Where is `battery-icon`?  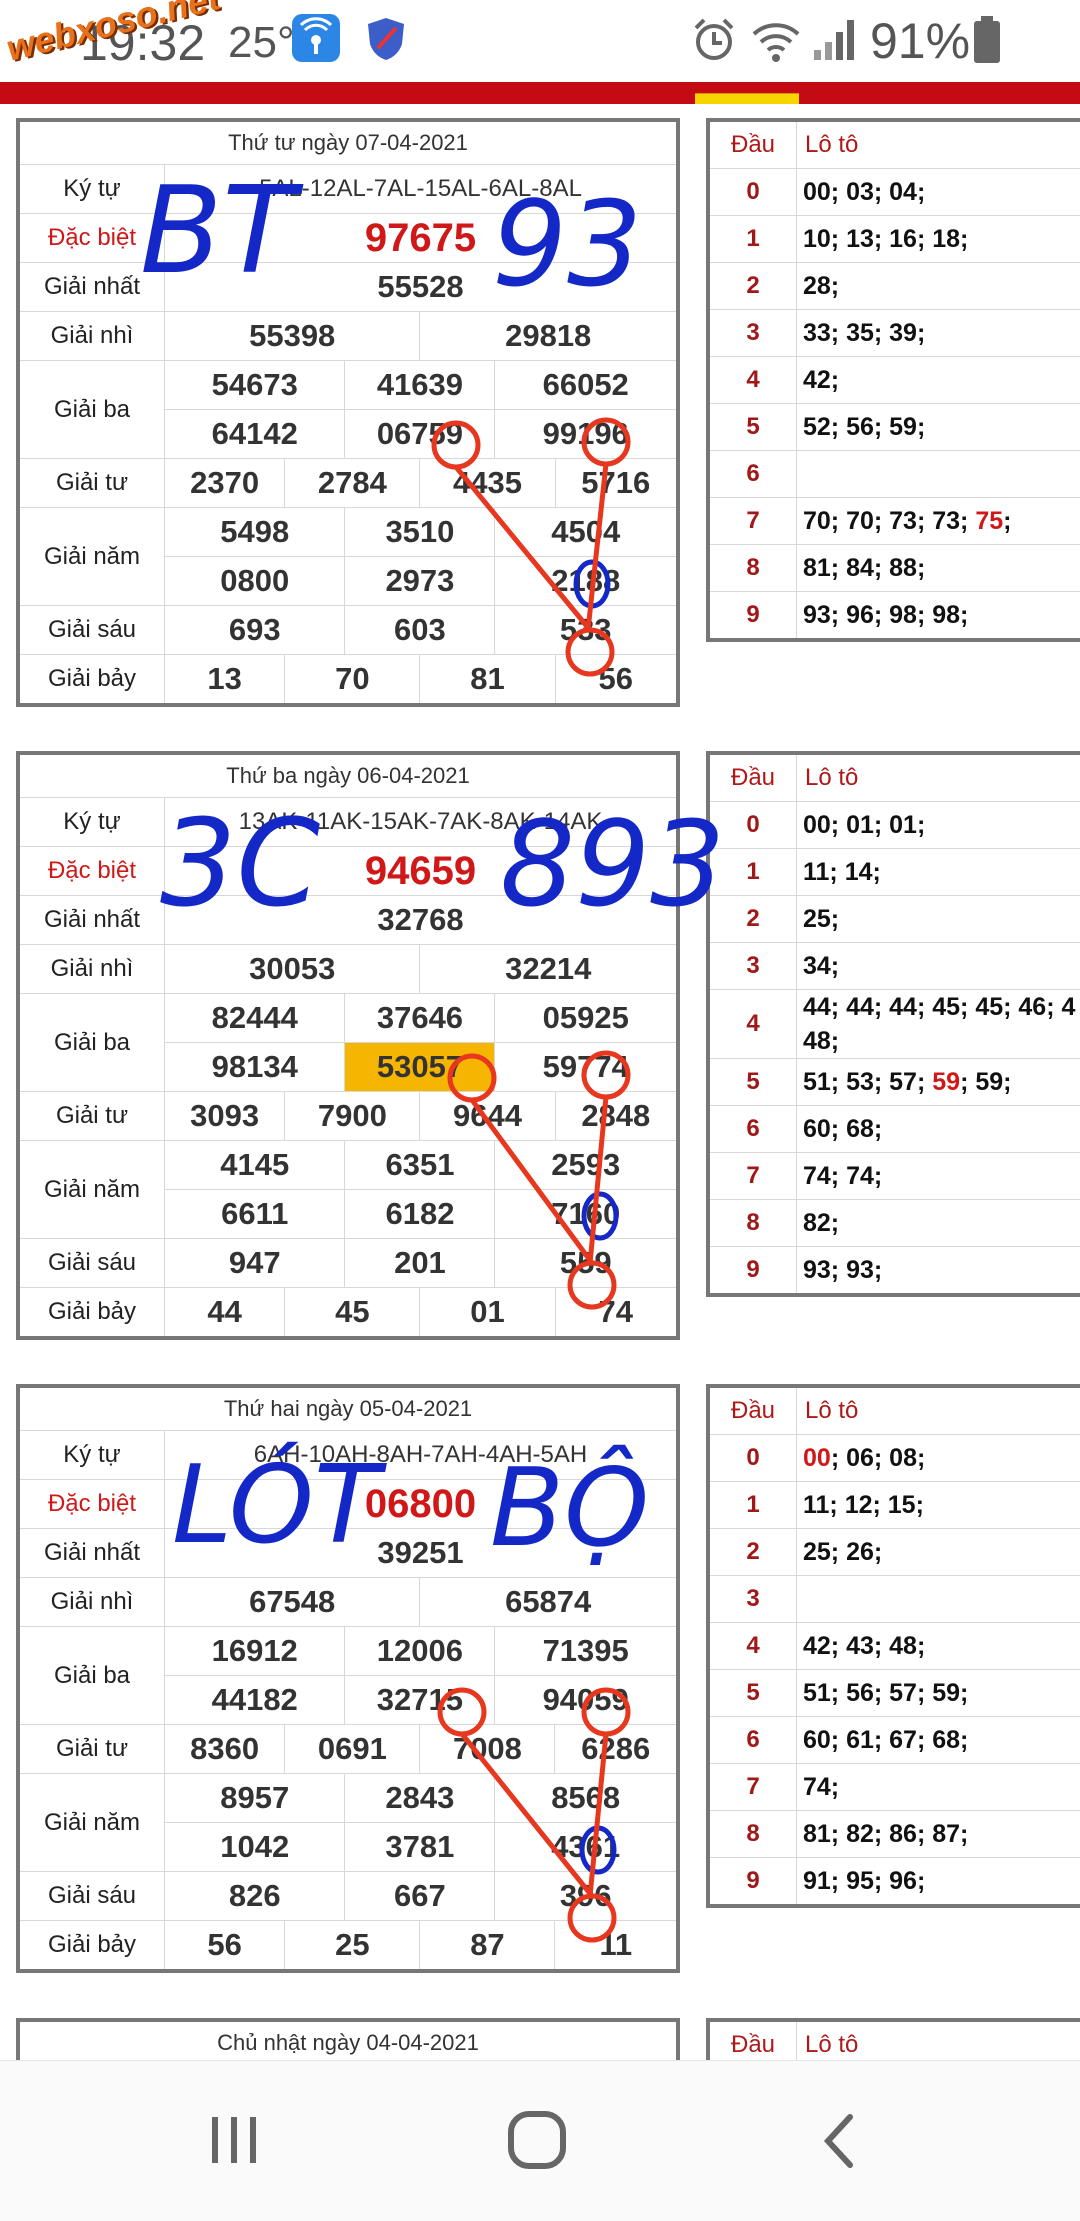
battery-icon is located at coordinates (987, 42).